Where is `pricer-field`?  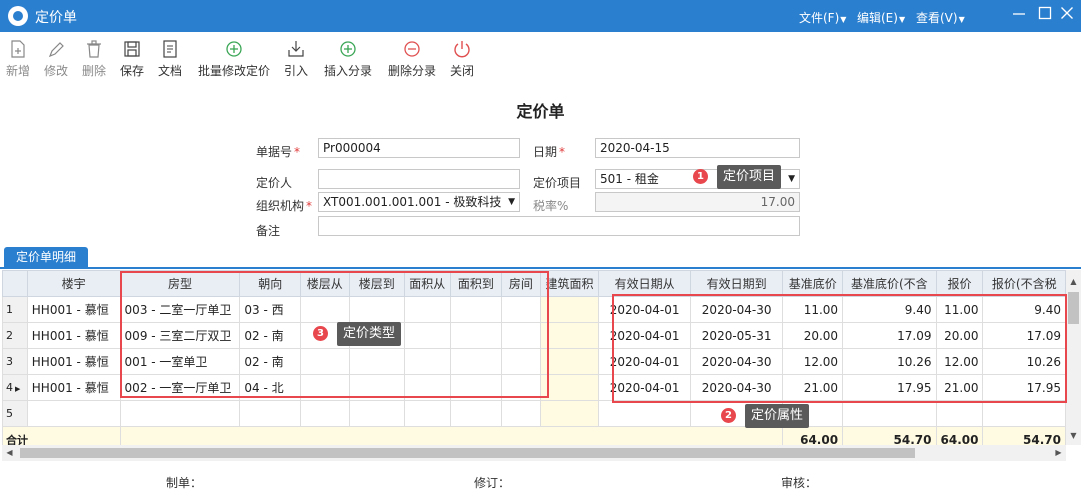 pricer-field is located at coordinates (419, 179).